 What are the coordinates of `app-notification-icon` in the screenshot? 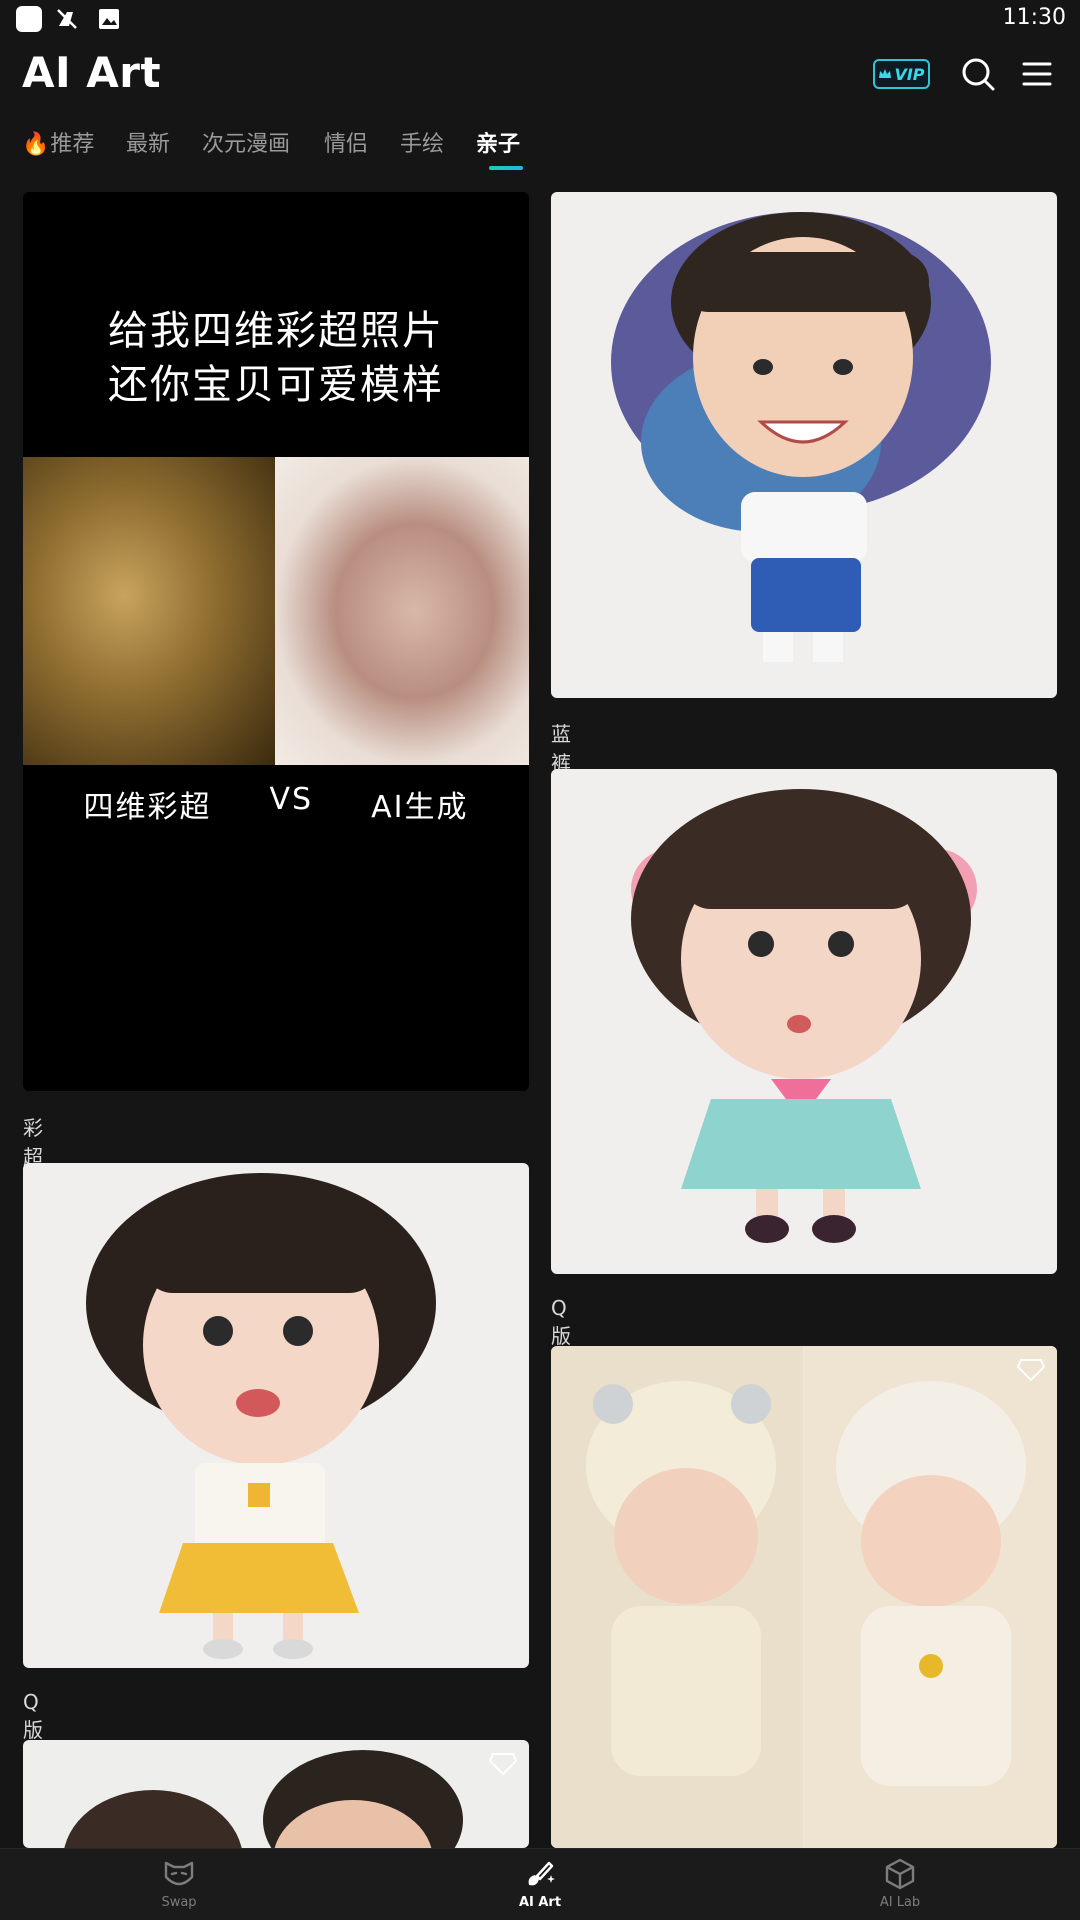 It's located at (29, 19).